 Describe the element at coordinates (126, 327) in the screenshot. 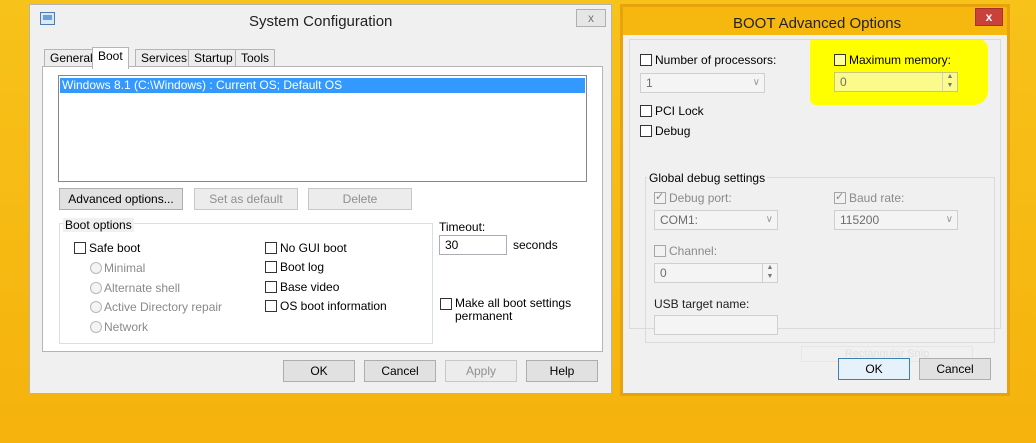

I see `network-label: Network` at that location.